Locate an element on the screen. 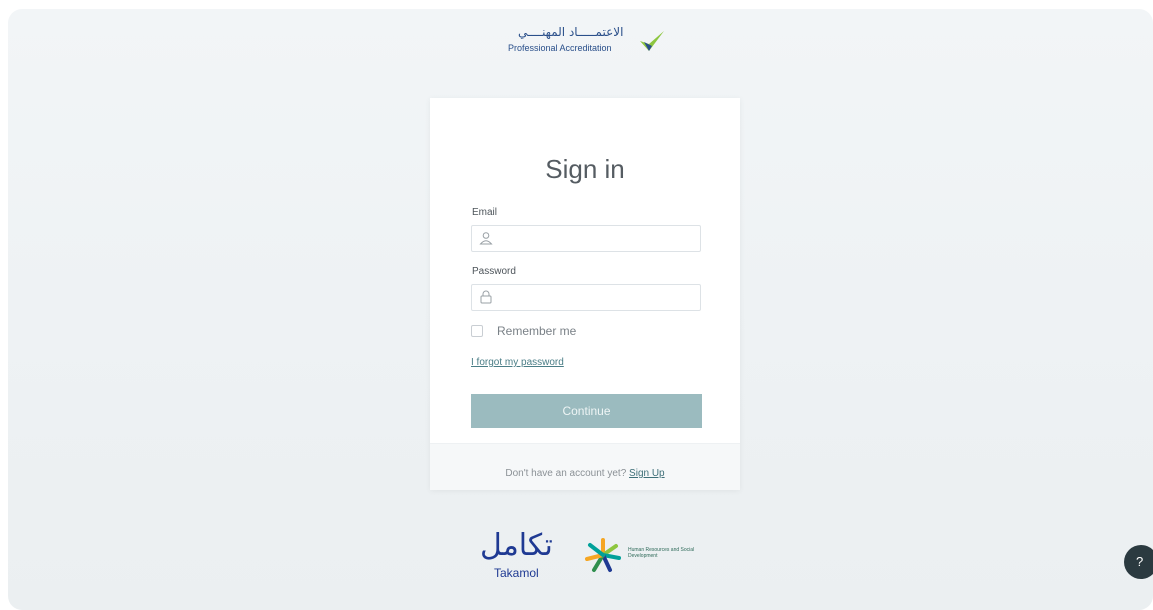 The image size is (1153, 610). takamol-arabic: تكامل is located at coordinates (516, 545).